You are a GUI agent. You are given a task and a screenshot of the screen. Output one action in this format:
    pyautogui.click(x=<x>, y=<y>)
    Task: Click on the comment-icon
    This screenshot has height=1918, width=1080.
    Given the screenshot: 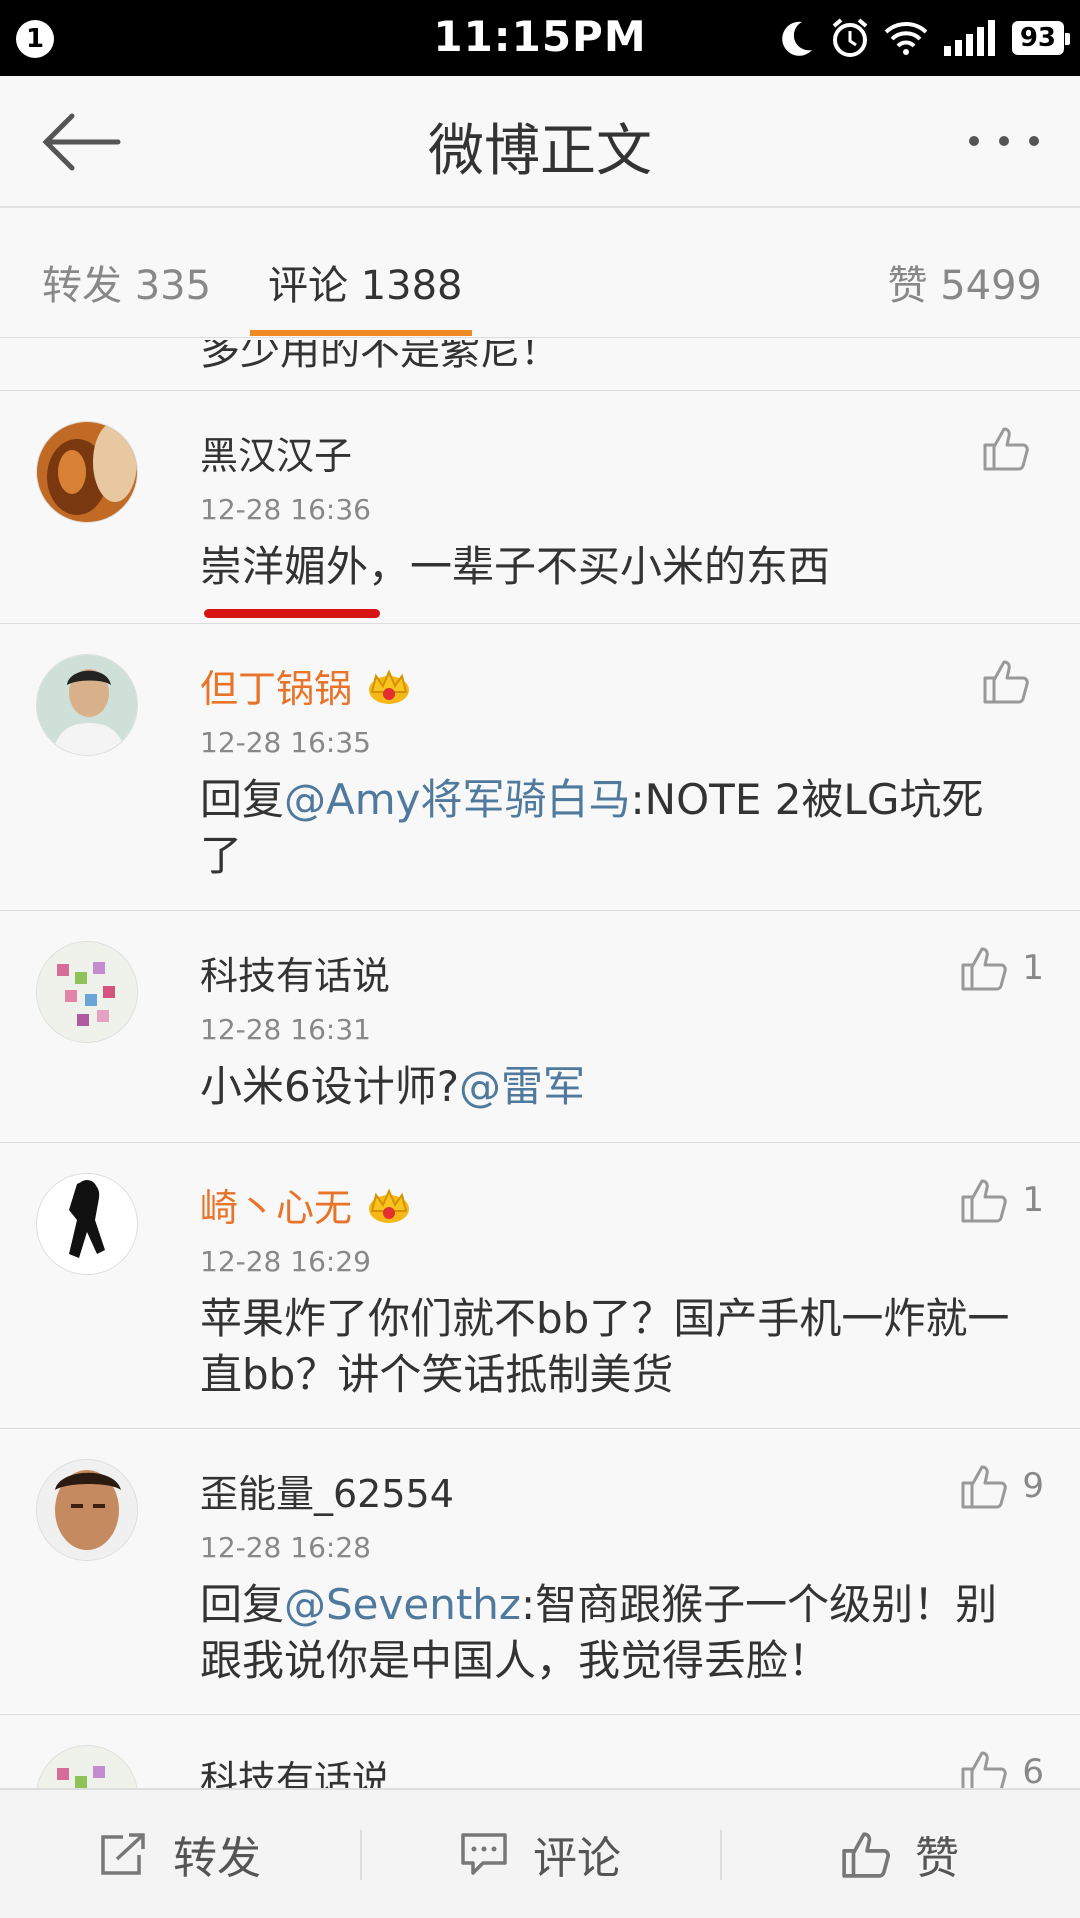 What is the action you would take?
    pyautogui.click(x=484, y=1854)
    